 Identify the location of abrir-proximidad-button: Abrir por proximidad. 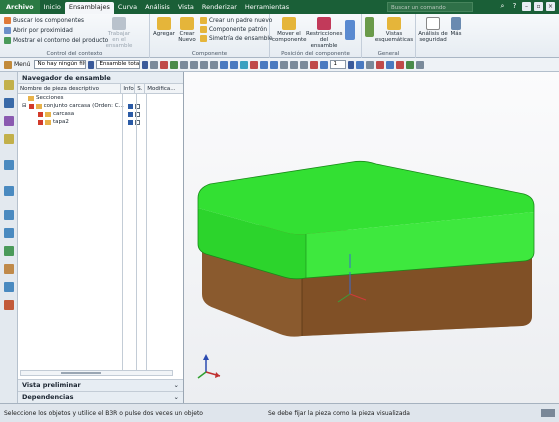
(38, 30).